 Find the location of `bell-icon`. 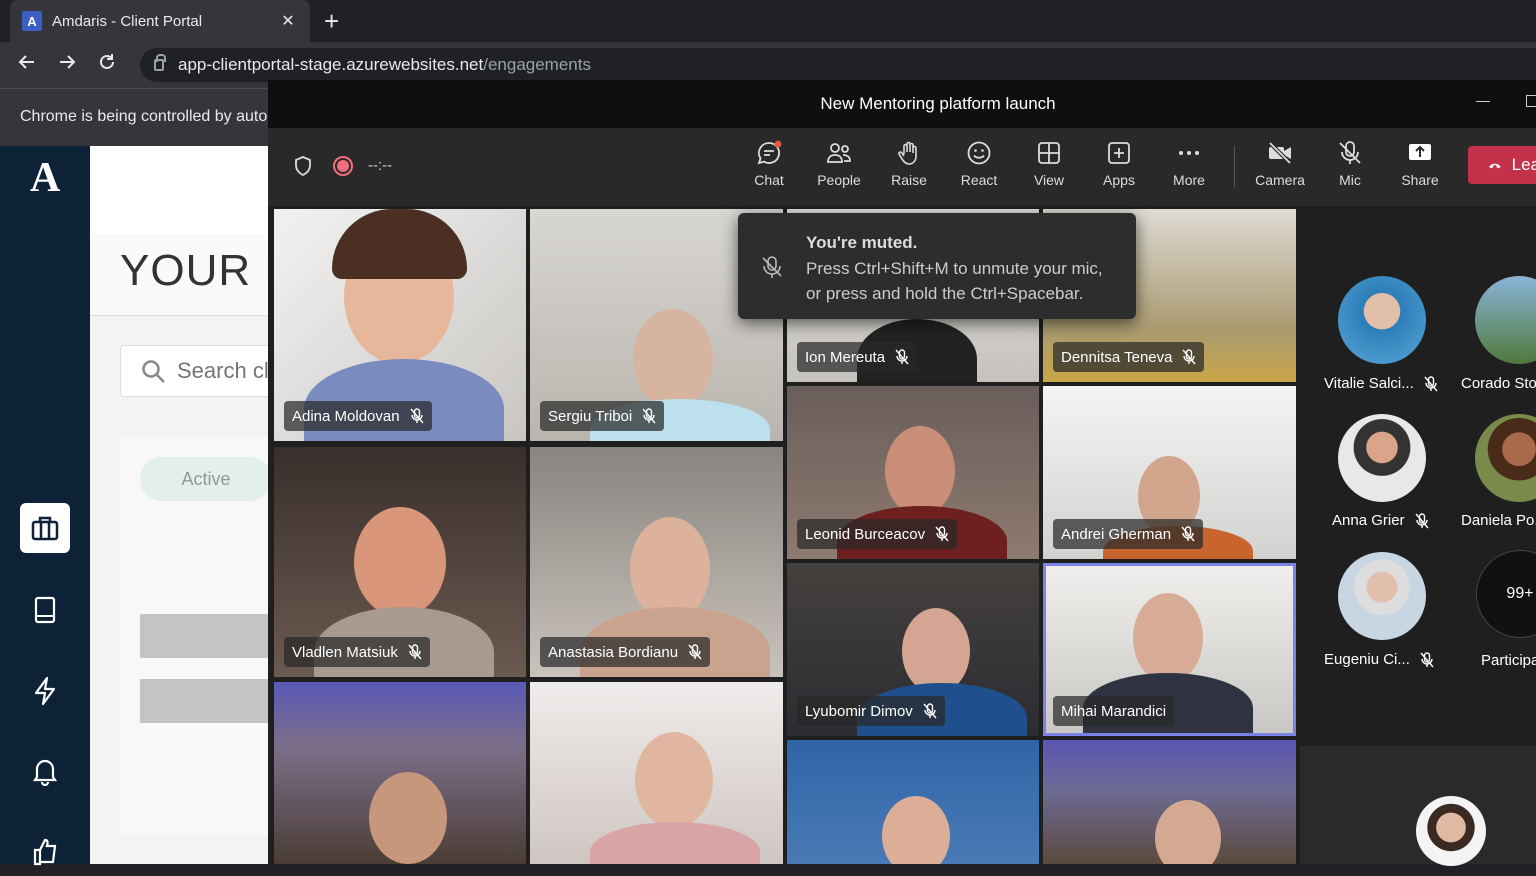

bell-icon is located at coordinates (45, 772).